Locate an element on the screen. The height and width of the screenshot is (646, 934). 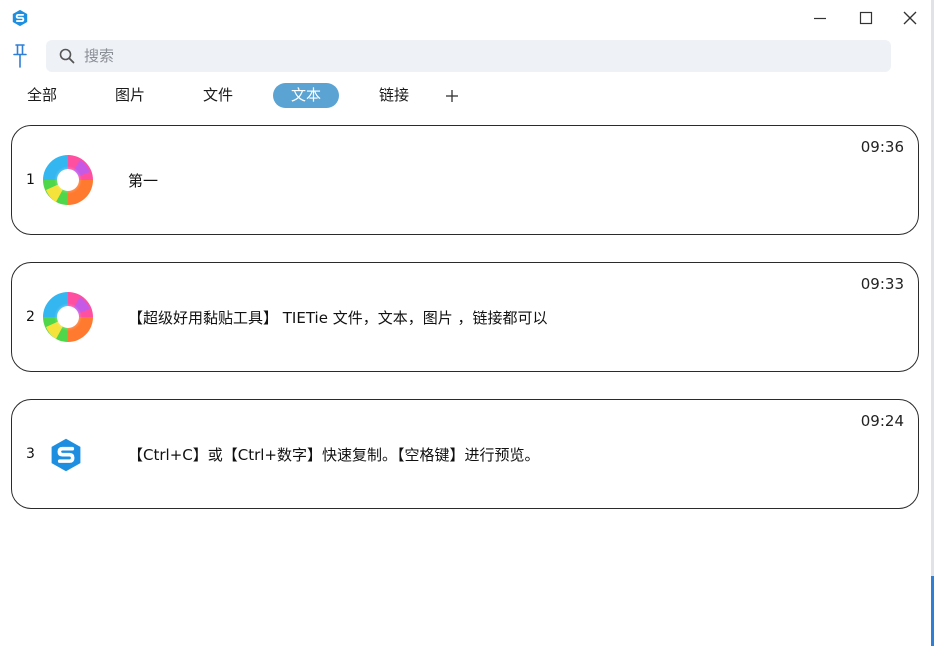
close-button is located at coordinates (910, 18).